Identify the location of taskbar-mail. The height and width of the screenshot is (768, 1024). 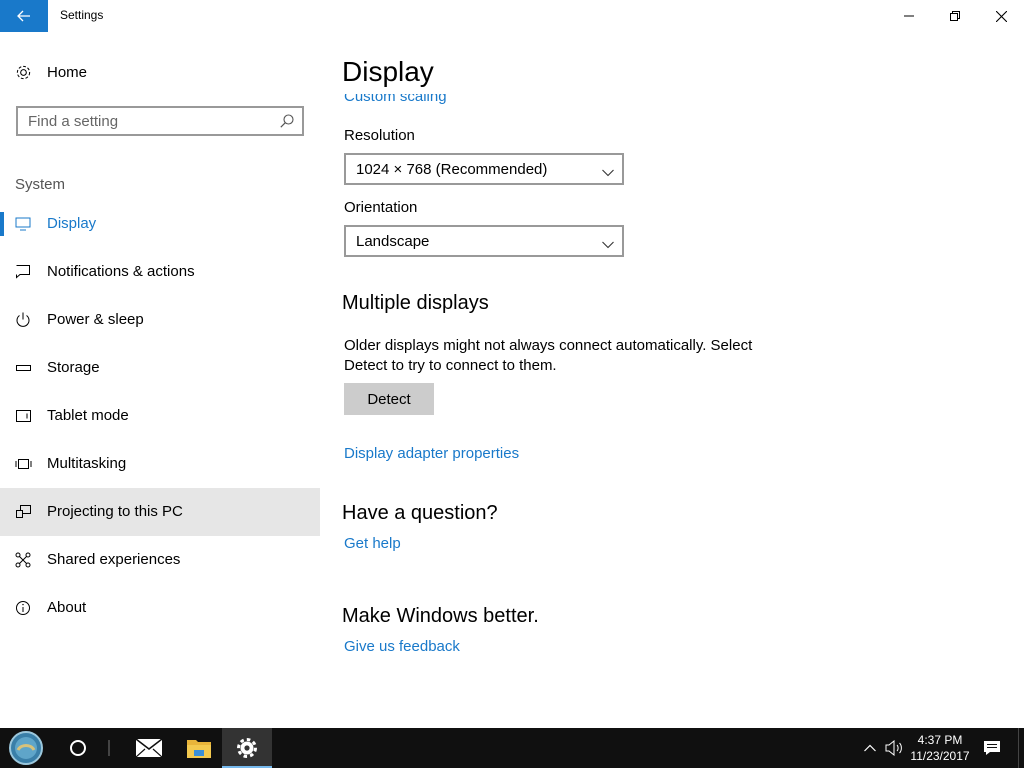
(149, 748).